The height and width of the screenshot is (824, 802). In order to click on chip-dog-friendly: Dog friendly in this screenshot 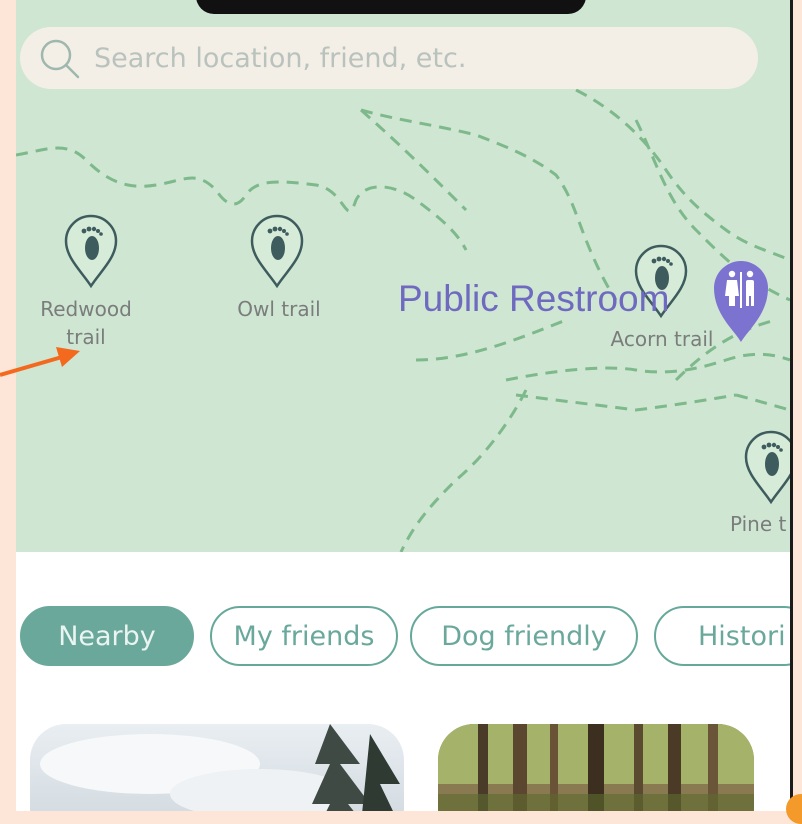, I will do `click(524, 636)`.